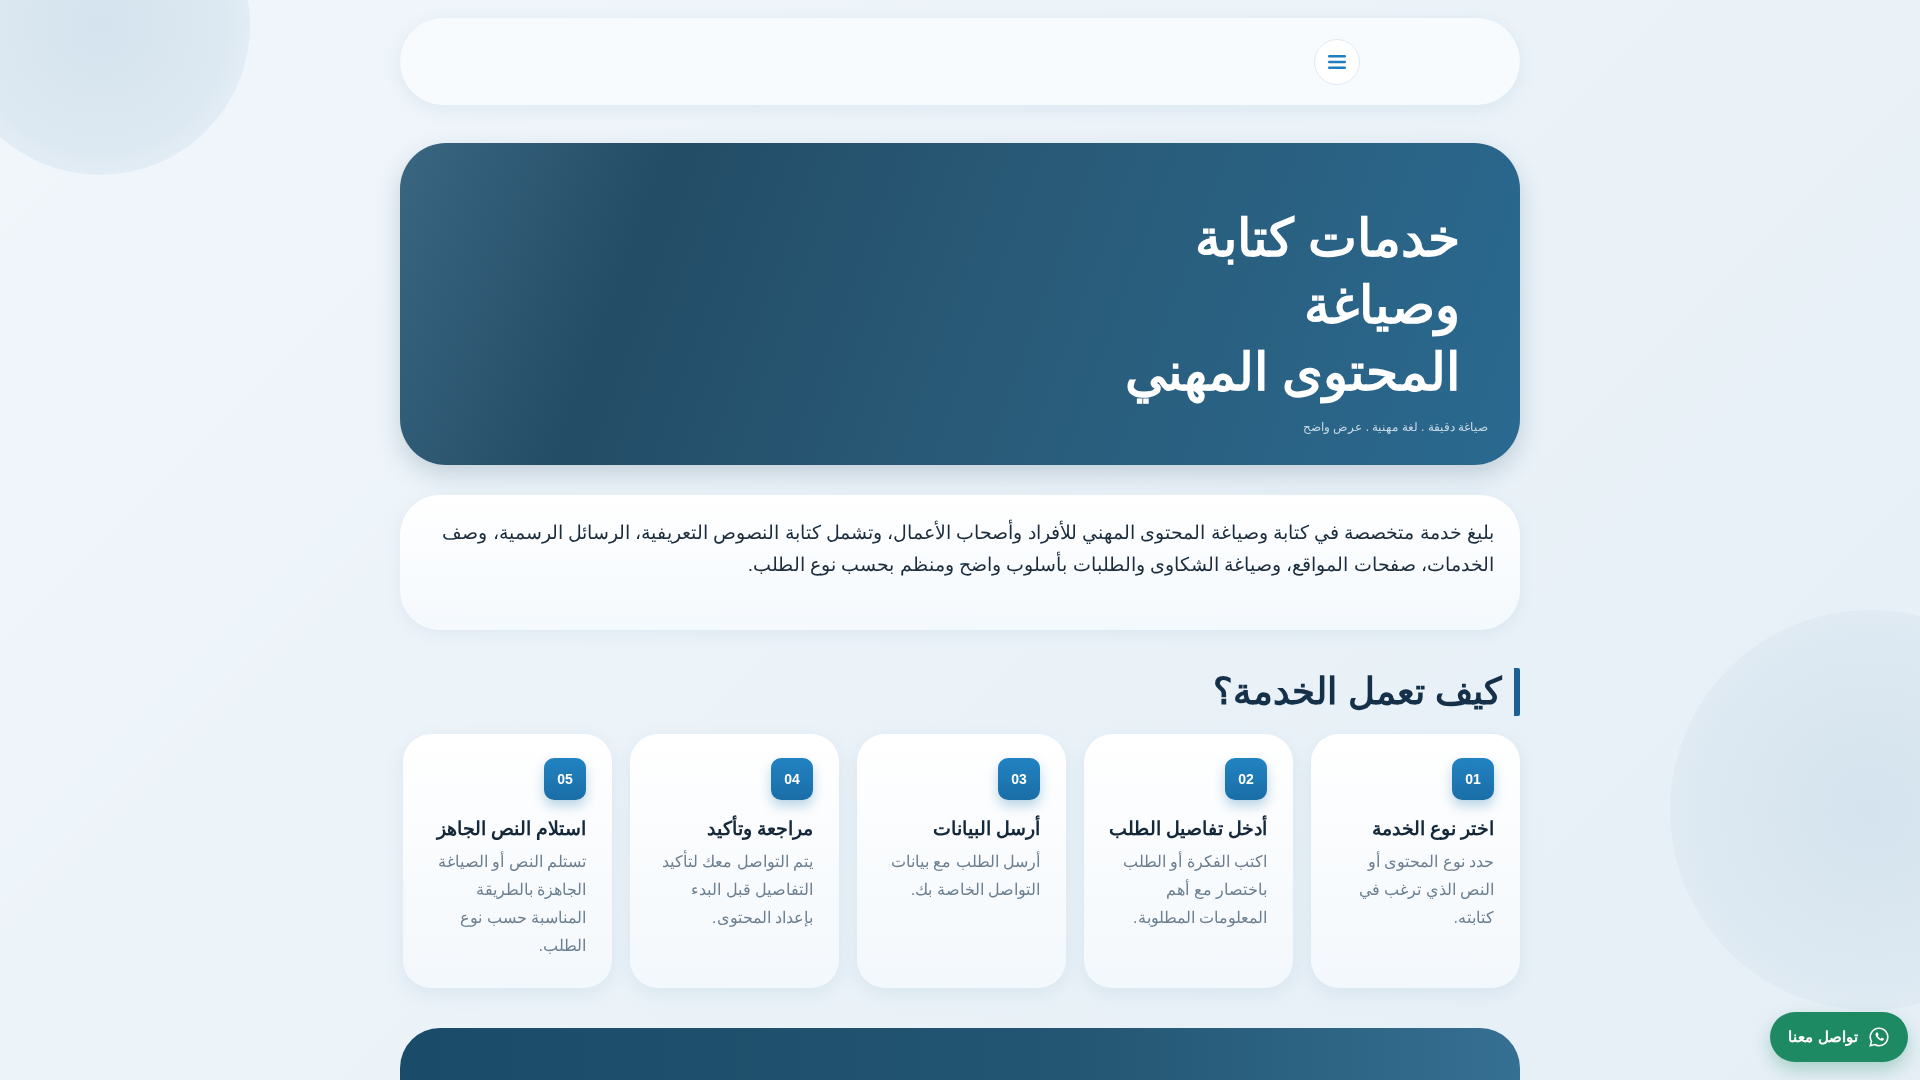 This screenshot has width=1920, height=1080. I want to click on step-title: أرسل البيانات, so click(958, 829).